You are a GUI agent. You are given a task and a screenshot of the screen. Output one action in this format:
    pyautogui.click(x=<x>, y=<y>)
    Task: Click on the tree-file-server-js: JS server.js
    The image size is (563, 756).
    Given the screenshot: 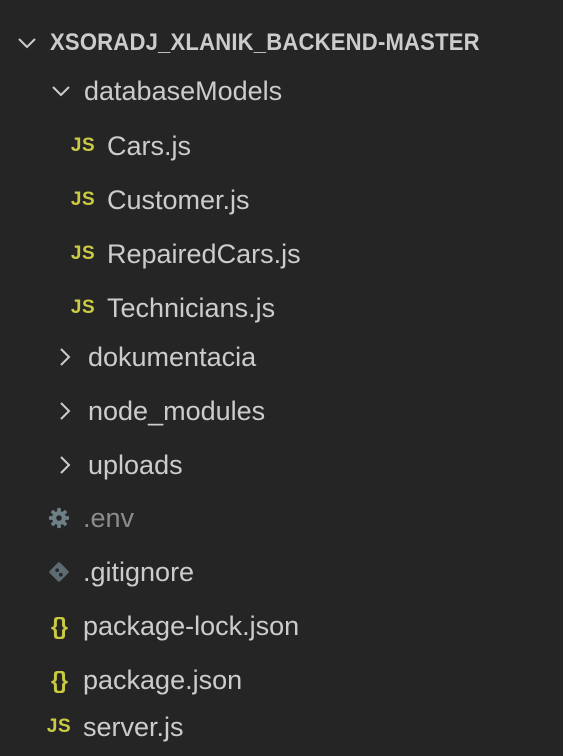 What is the action you would take?
    pyautogui.click(x=281, y=727)
    